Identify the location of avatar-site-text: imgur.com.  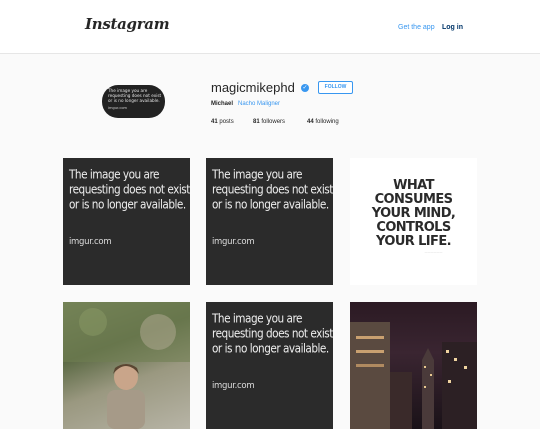
(118, 108).